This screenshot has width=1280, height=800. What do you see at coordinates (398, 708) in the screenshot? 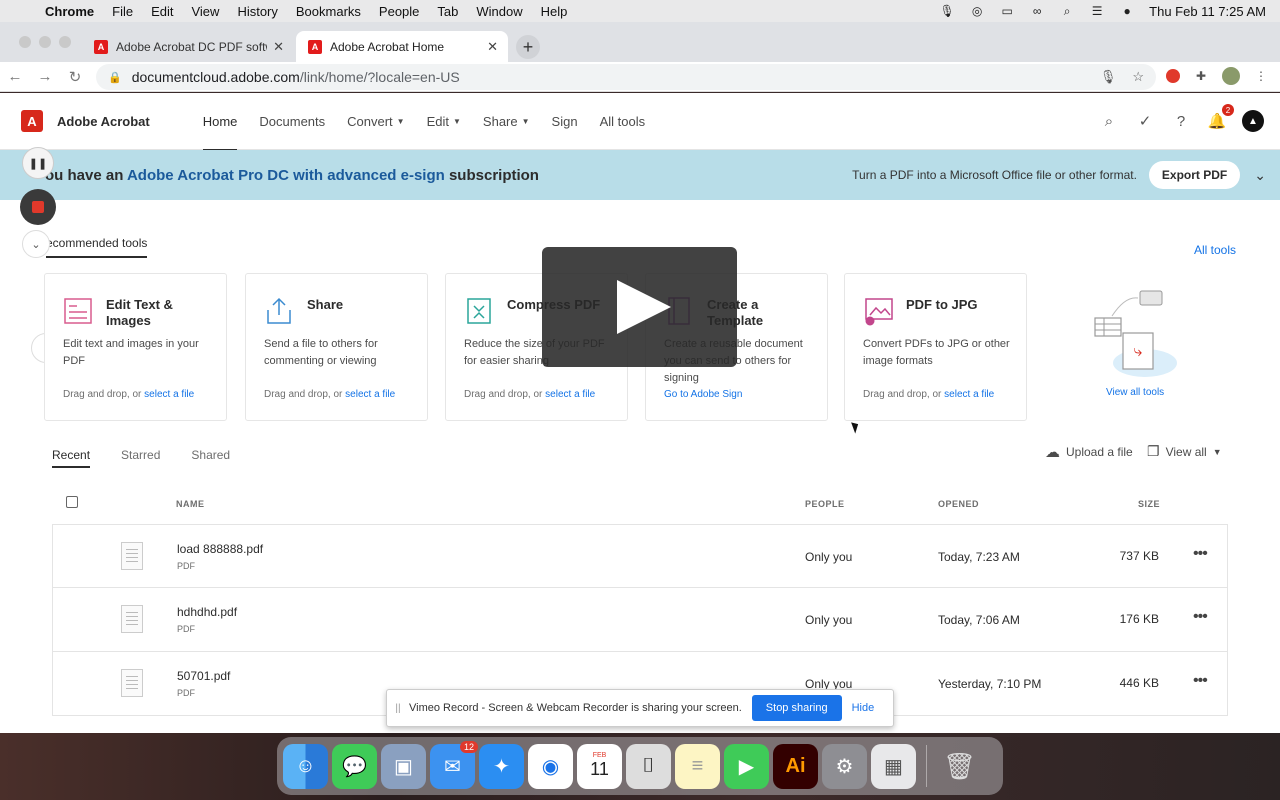
I see `drag-handle-icon: ||` at bounding box center [398, 708].